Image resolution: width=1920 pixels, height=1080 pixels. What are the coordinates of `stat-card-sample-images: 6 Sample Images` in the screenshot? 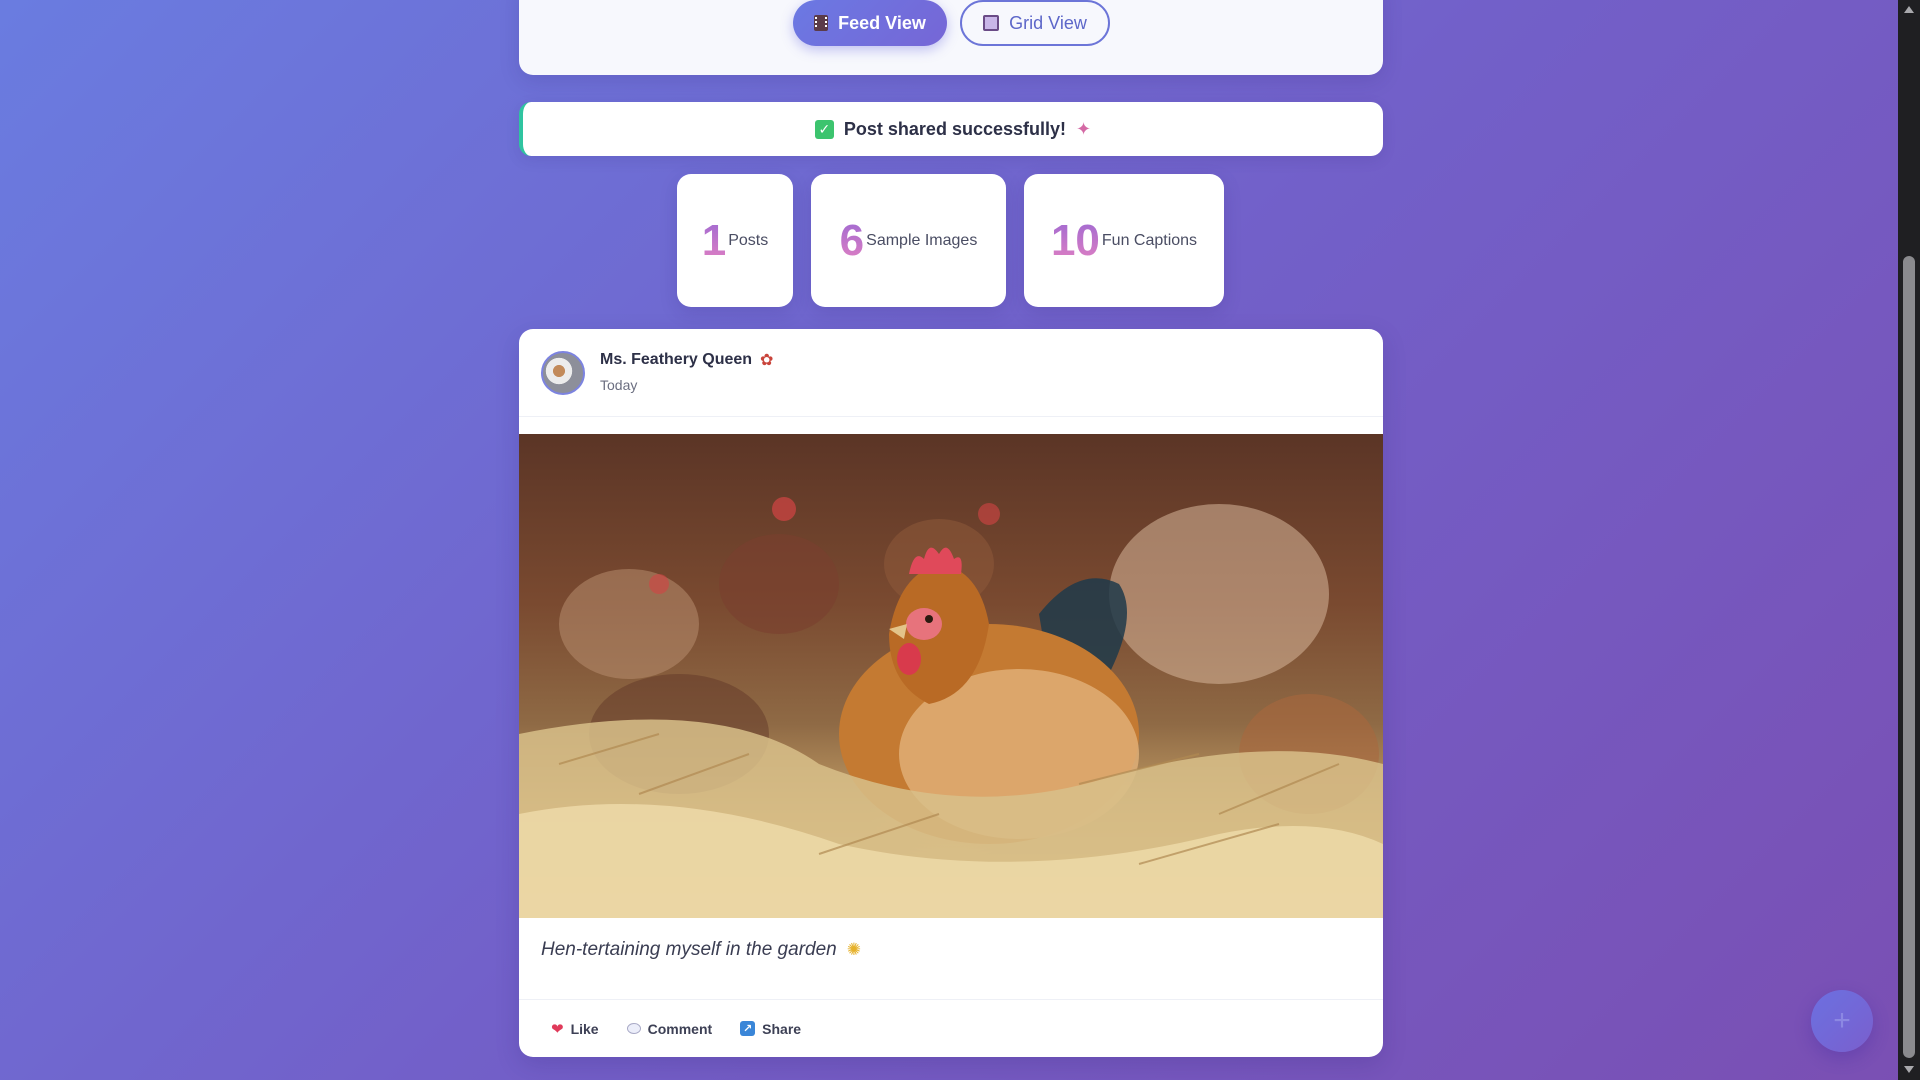 It's located at (908, 240).